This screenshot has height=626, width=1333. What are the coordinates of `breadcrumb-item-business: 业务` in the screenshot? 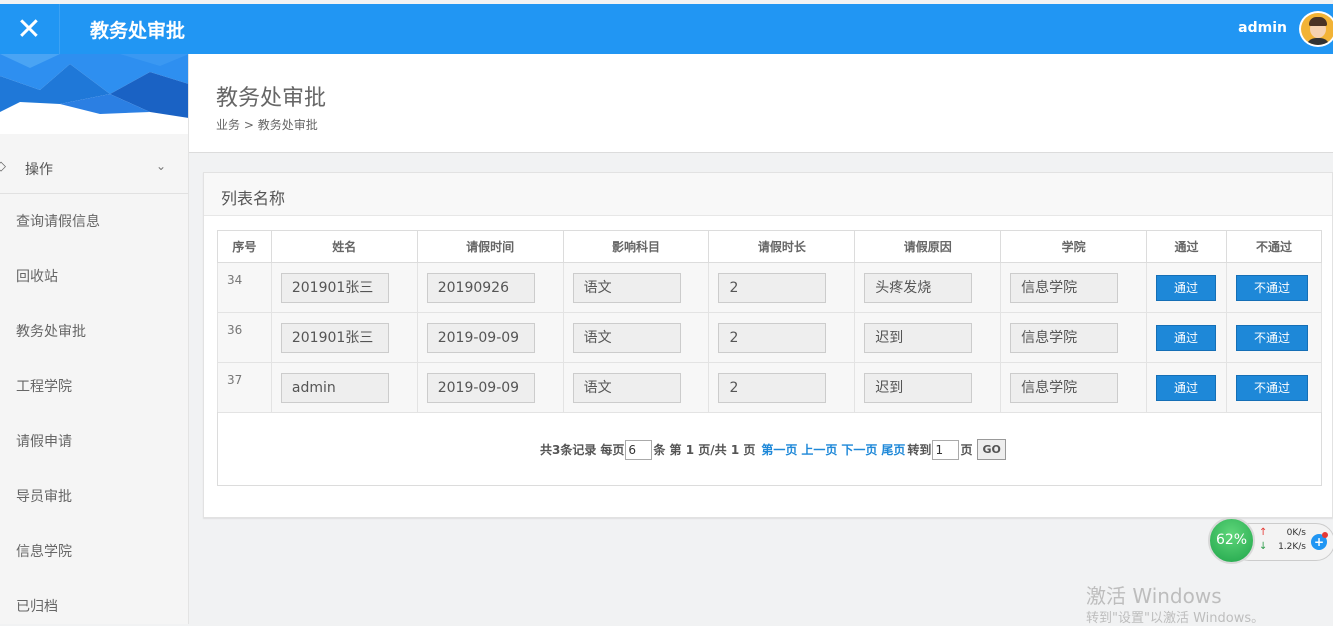 It's located at (228, 125).